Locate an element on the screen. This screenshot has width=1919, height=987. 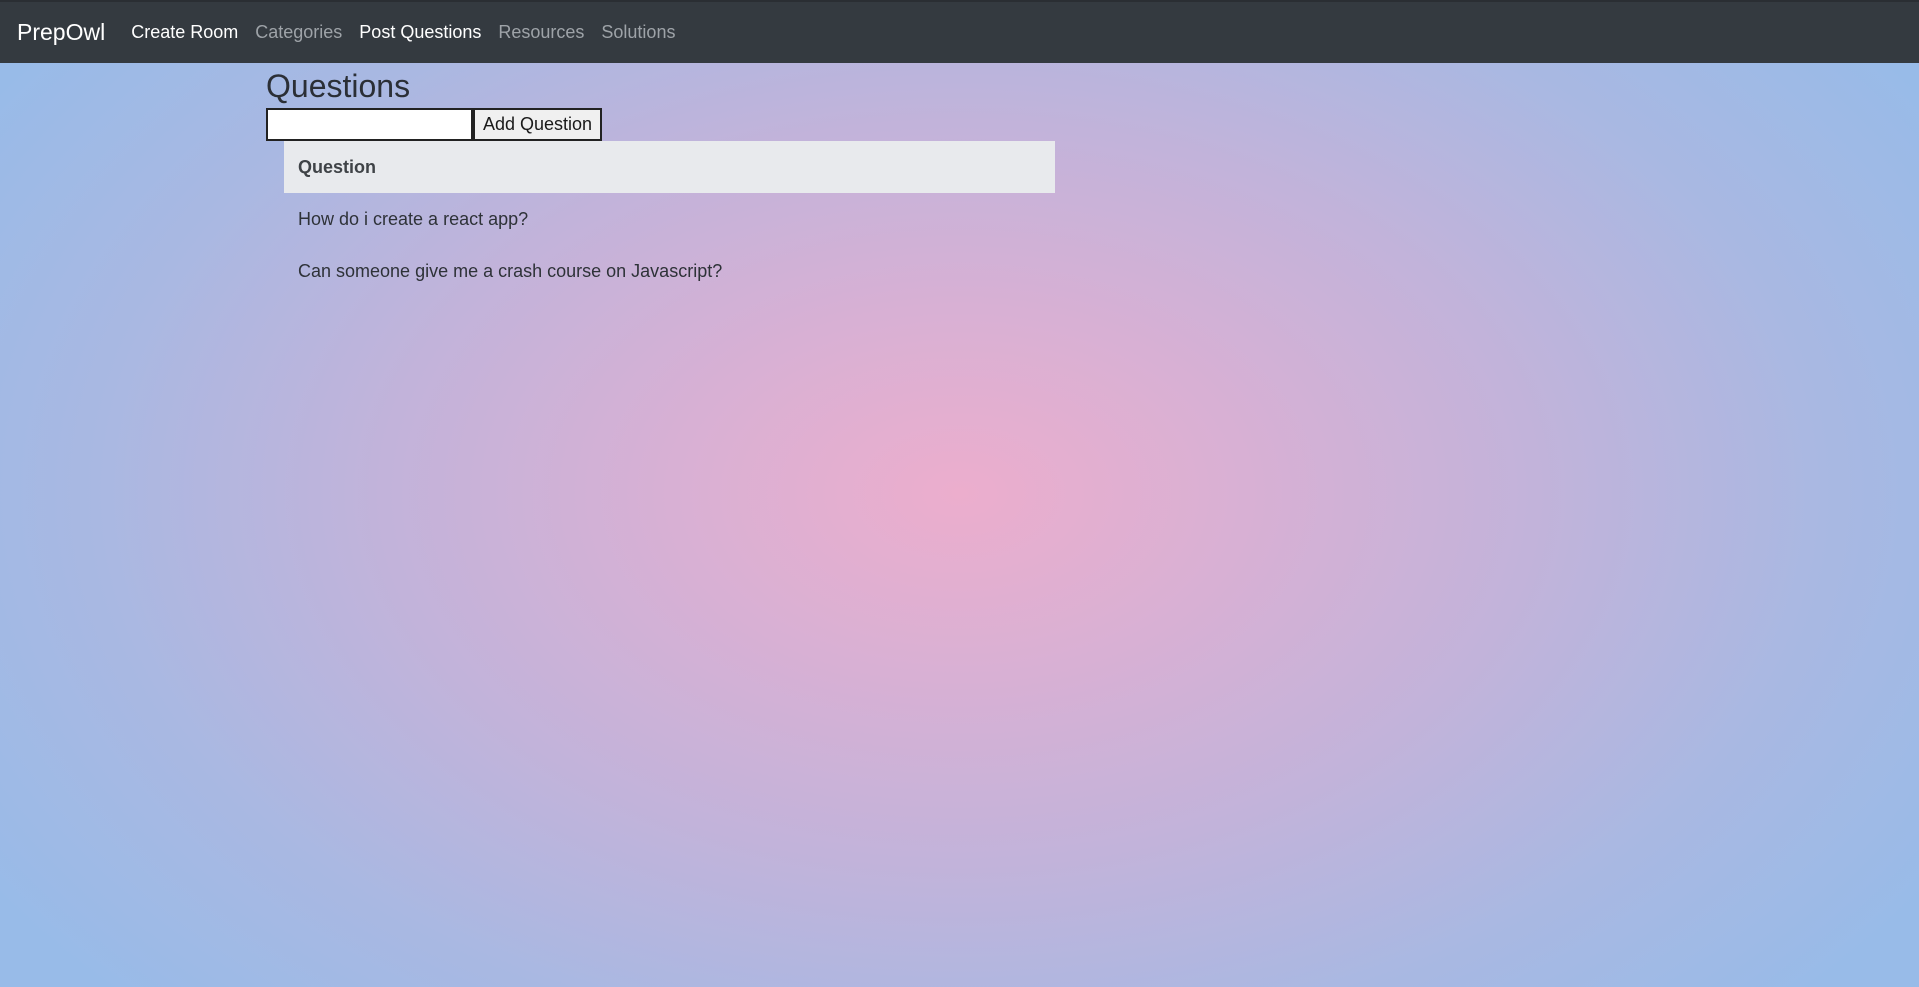
nav-solutions: Solutions is located at coordinates (638, 32).